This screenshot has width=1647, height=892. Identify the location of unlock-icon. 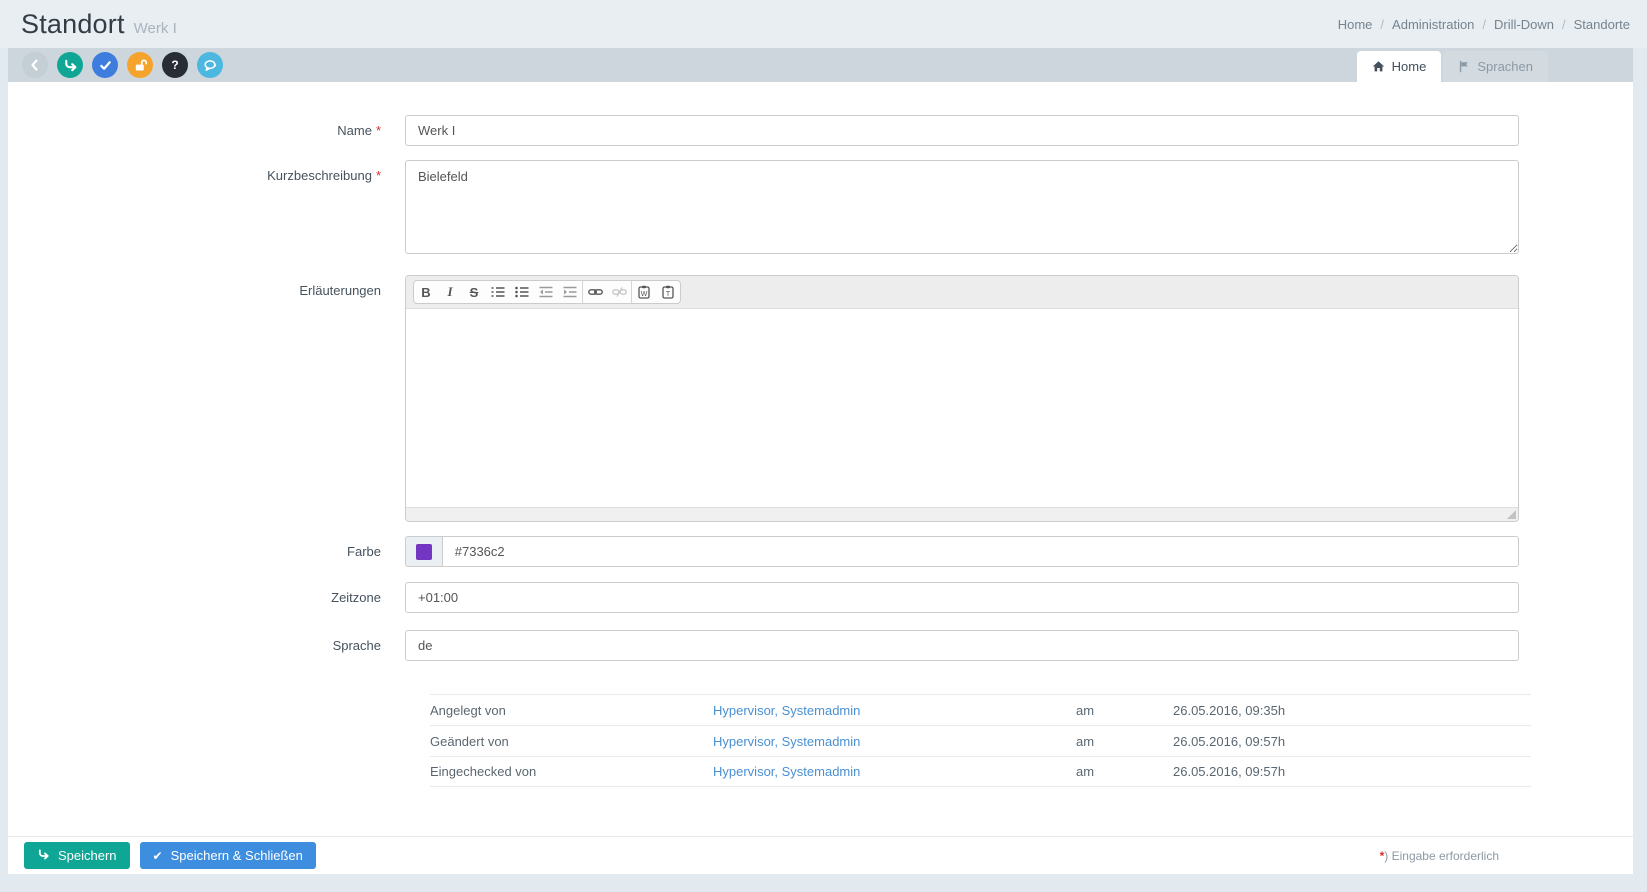
(140, 65).